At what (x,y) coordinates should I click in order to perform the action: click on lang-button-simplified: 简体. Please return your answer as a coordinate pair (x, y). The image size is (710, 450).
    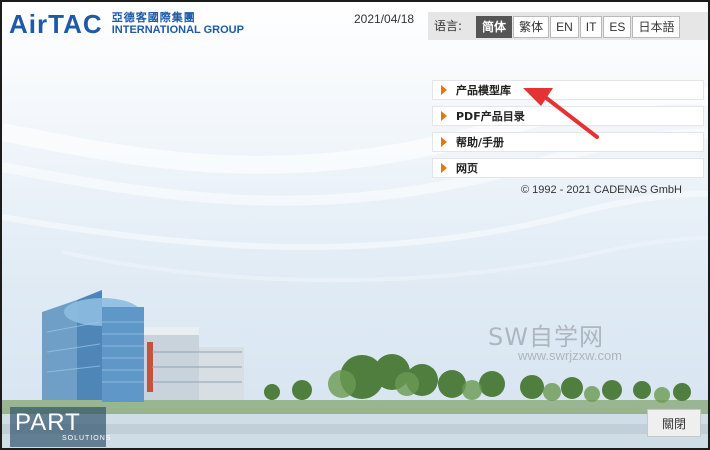
    Looking at the image, I should click on (494, 27).